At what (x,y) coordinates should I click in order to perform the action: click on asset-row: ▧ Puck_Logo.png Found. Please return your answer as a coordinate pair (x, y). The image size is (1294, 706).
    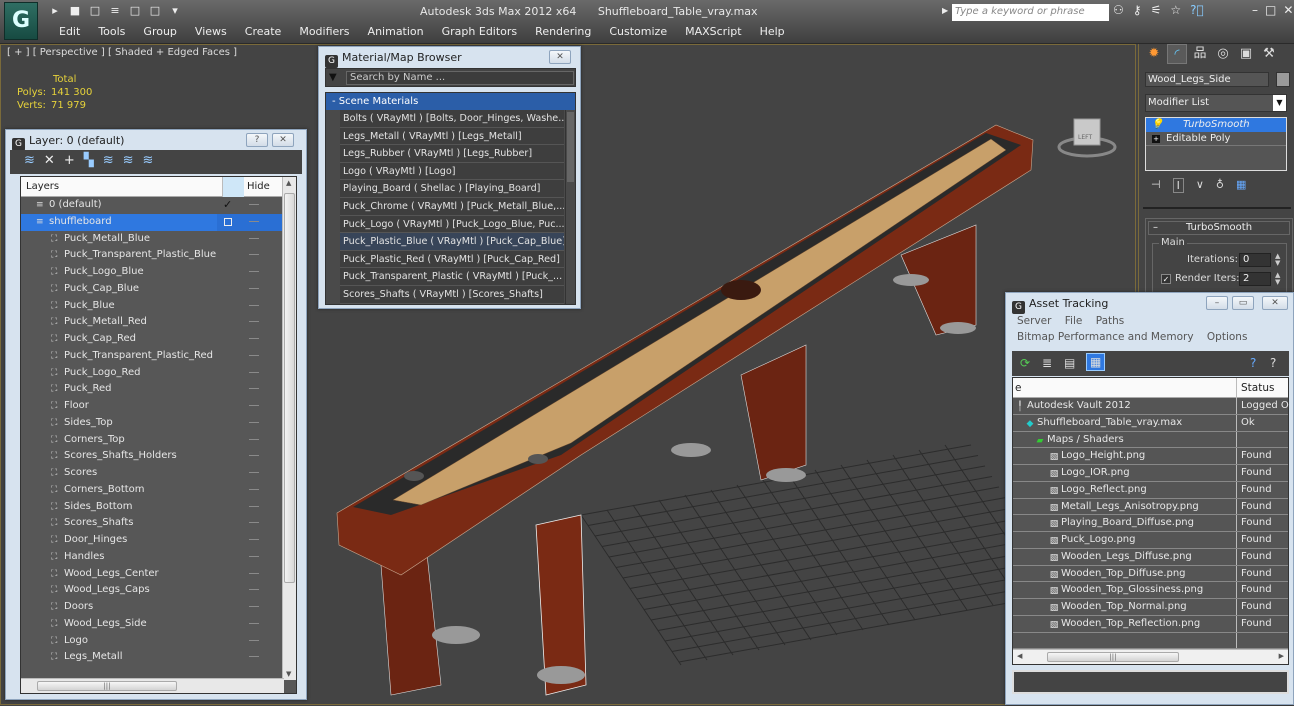
    Looking at the image, I should click on (1150, 540).